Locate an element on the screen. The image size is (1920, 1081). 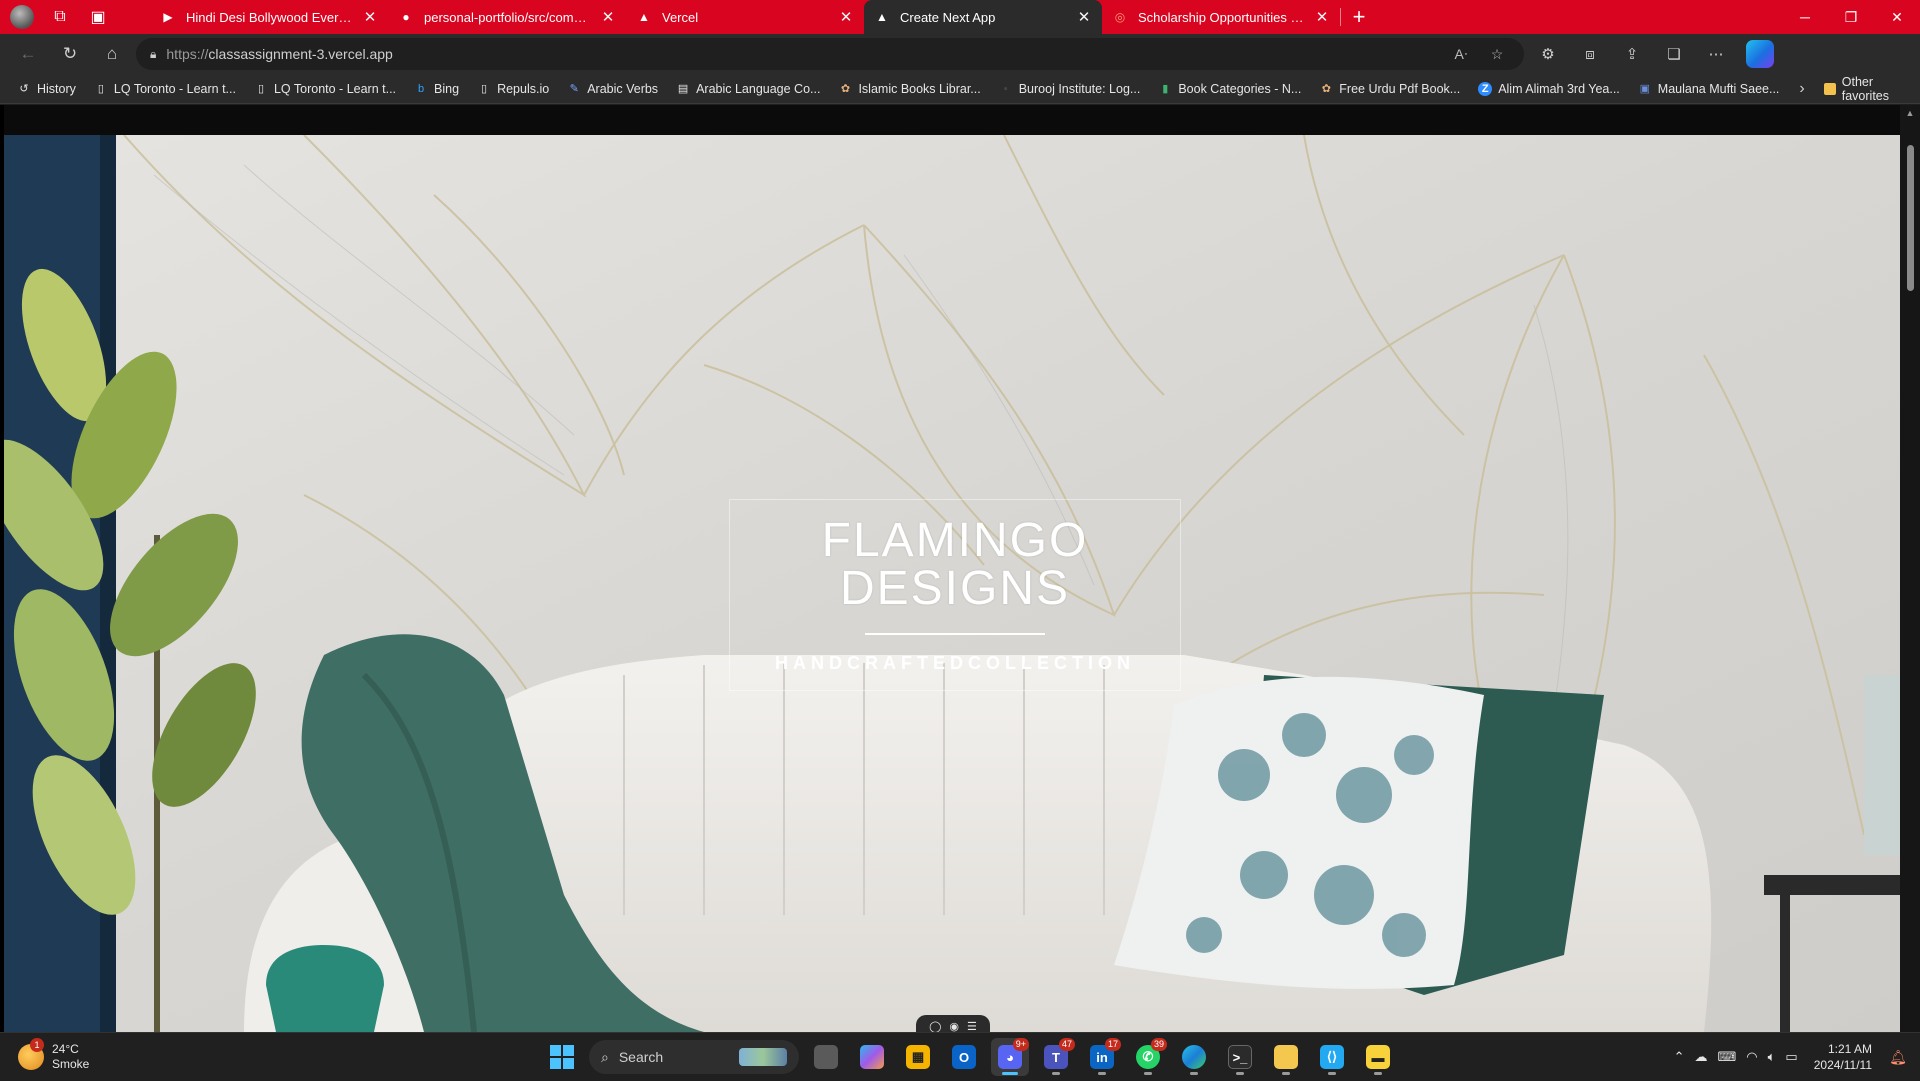
vertical-tabs-icon: ▣ is located at coordinates (98, 17).